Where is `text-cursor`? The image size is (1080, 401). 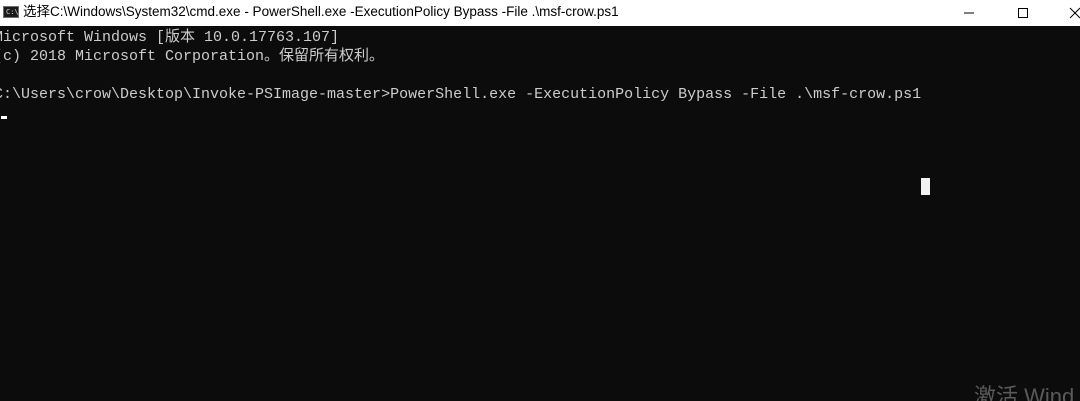 text-cursor is located at coordinates (4, 117).